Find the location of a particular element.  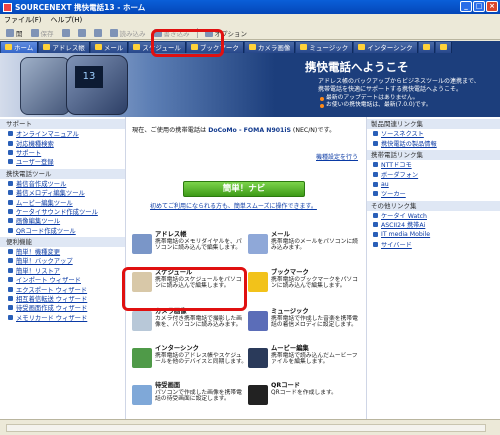

link-qr-tool: QRコード作成ツール is located at coordinates (62, 230).